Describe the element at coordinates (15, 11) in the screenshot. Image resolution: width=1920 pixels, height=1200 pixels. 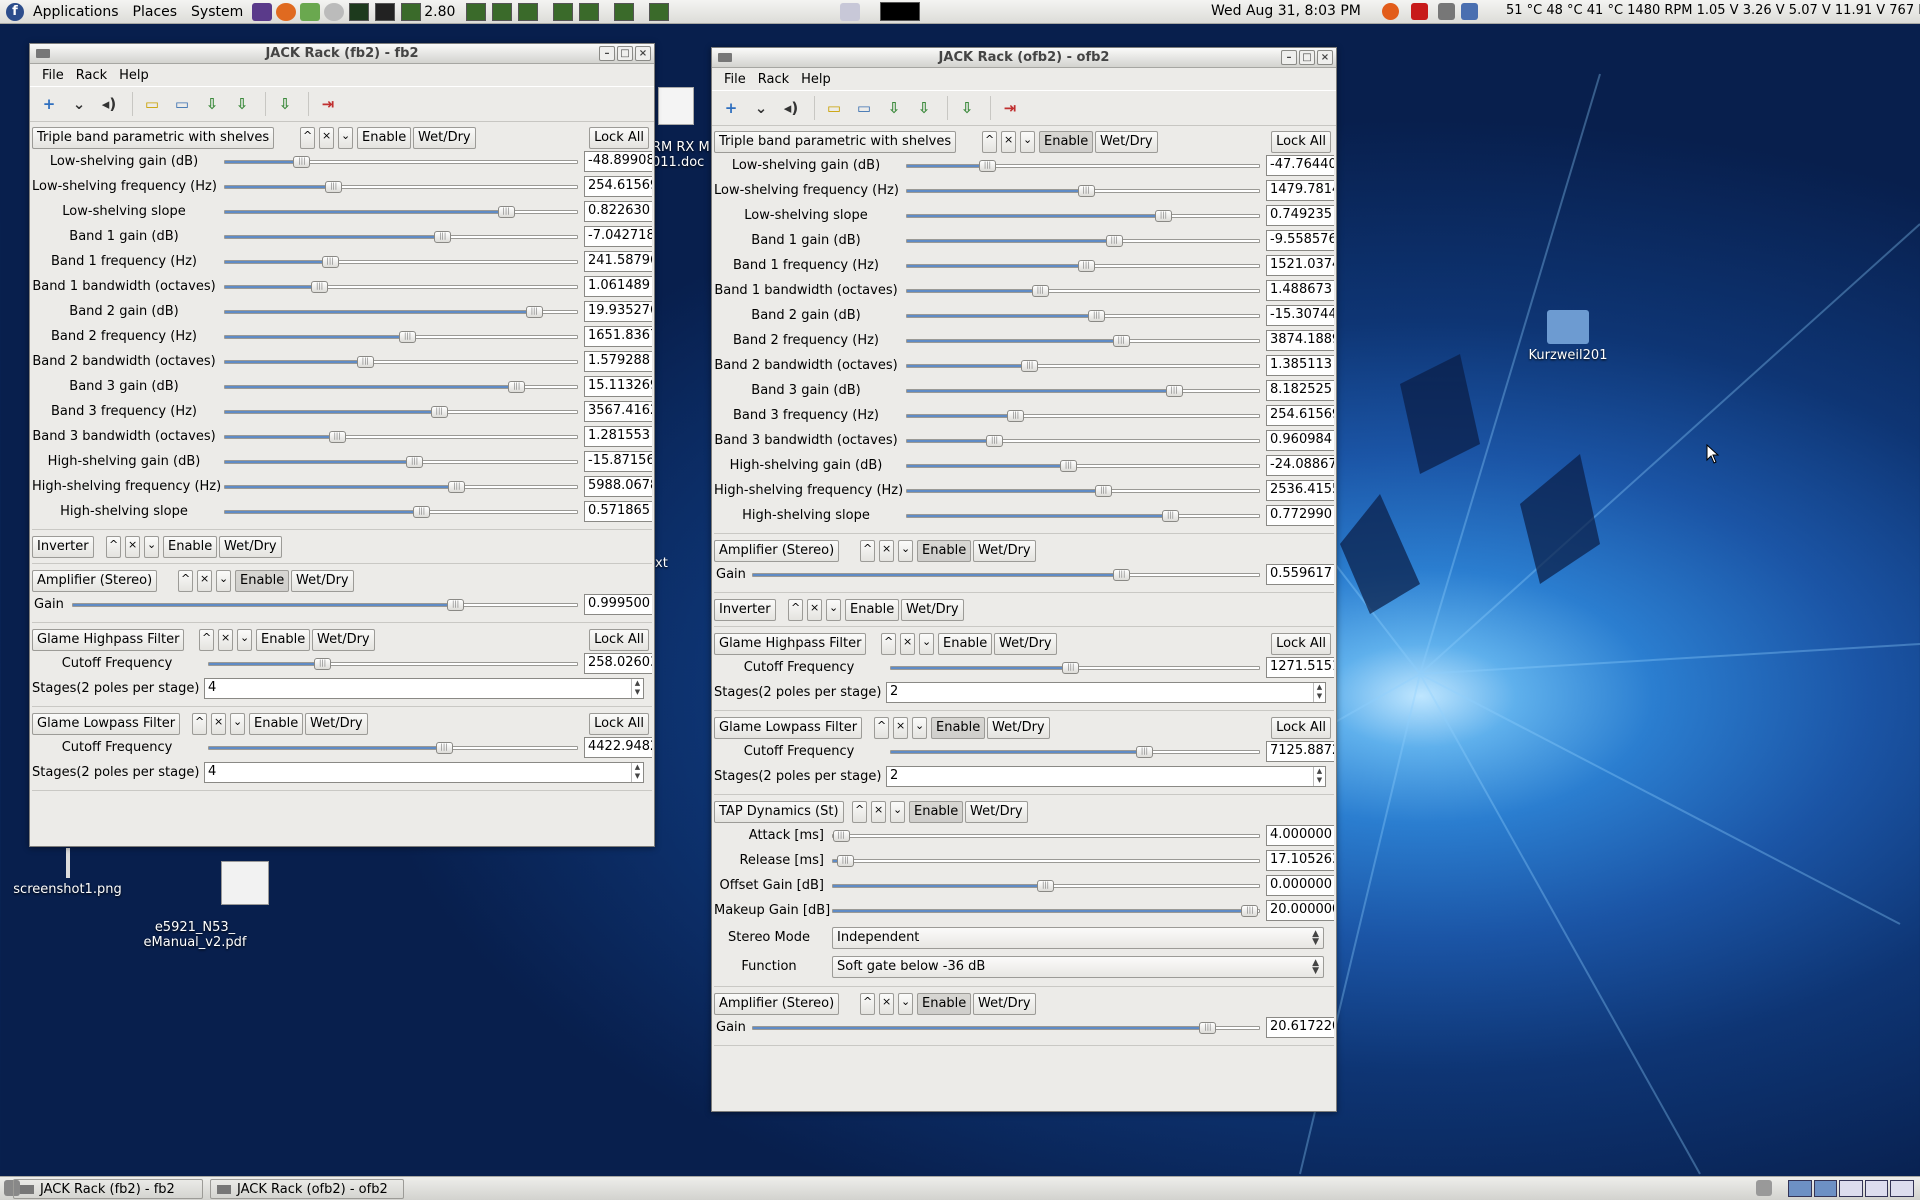
I see `fedora-logo-icon: f` at that location.